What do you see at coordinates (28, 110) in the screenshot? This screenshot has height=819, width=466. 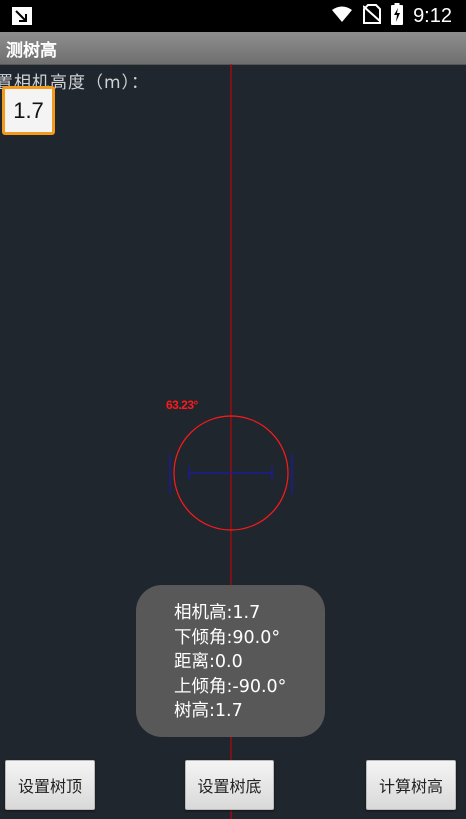 I see `camera-height-input: 1.7` at bounding box center [28, 110].